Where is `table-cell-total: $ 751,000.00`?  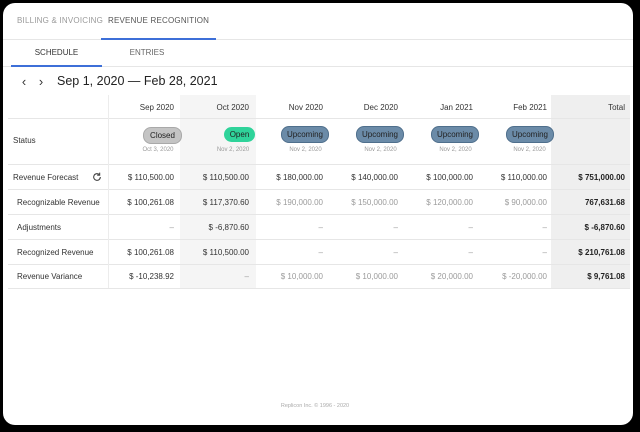 table-cell-total: $ 751,000.00 is located at coordinates (601, 177).